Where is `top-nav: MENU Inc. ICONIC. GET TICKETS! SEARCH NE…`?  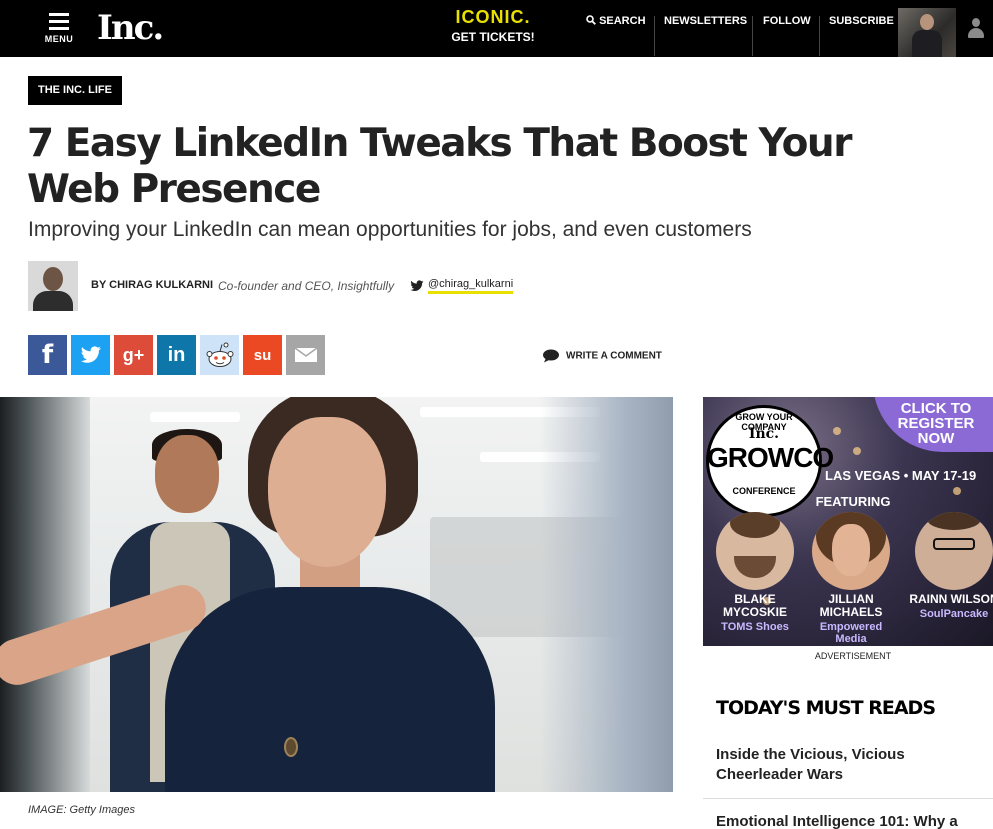 top-nav: MENU Inc. ICONIC. GET TICKETS! SEARCH NE… is located at coordinates (496, 28).